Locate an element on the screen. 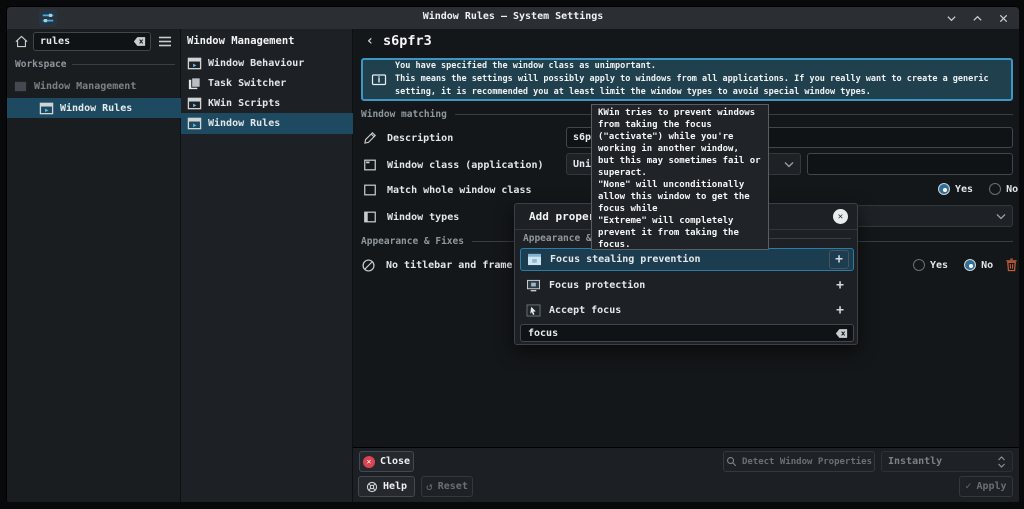 The image size is (1024, 509). workspace-section-label: Workspace is located at coordinates (41, 64).